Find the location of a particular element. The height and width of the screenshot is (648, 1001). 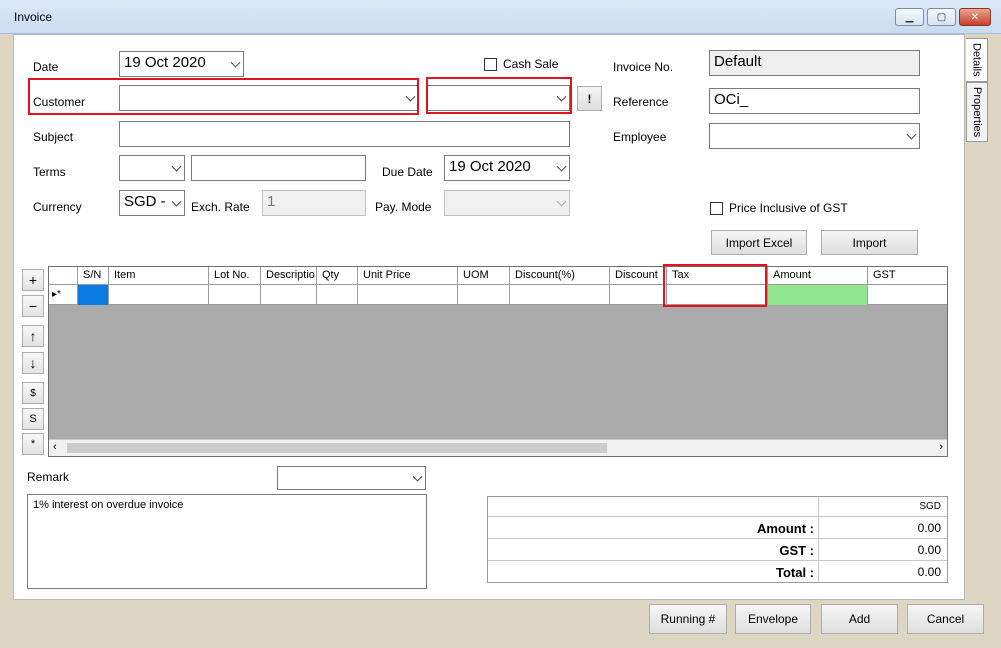

move-down-button: ↓ is located at coordinates (33, 363).